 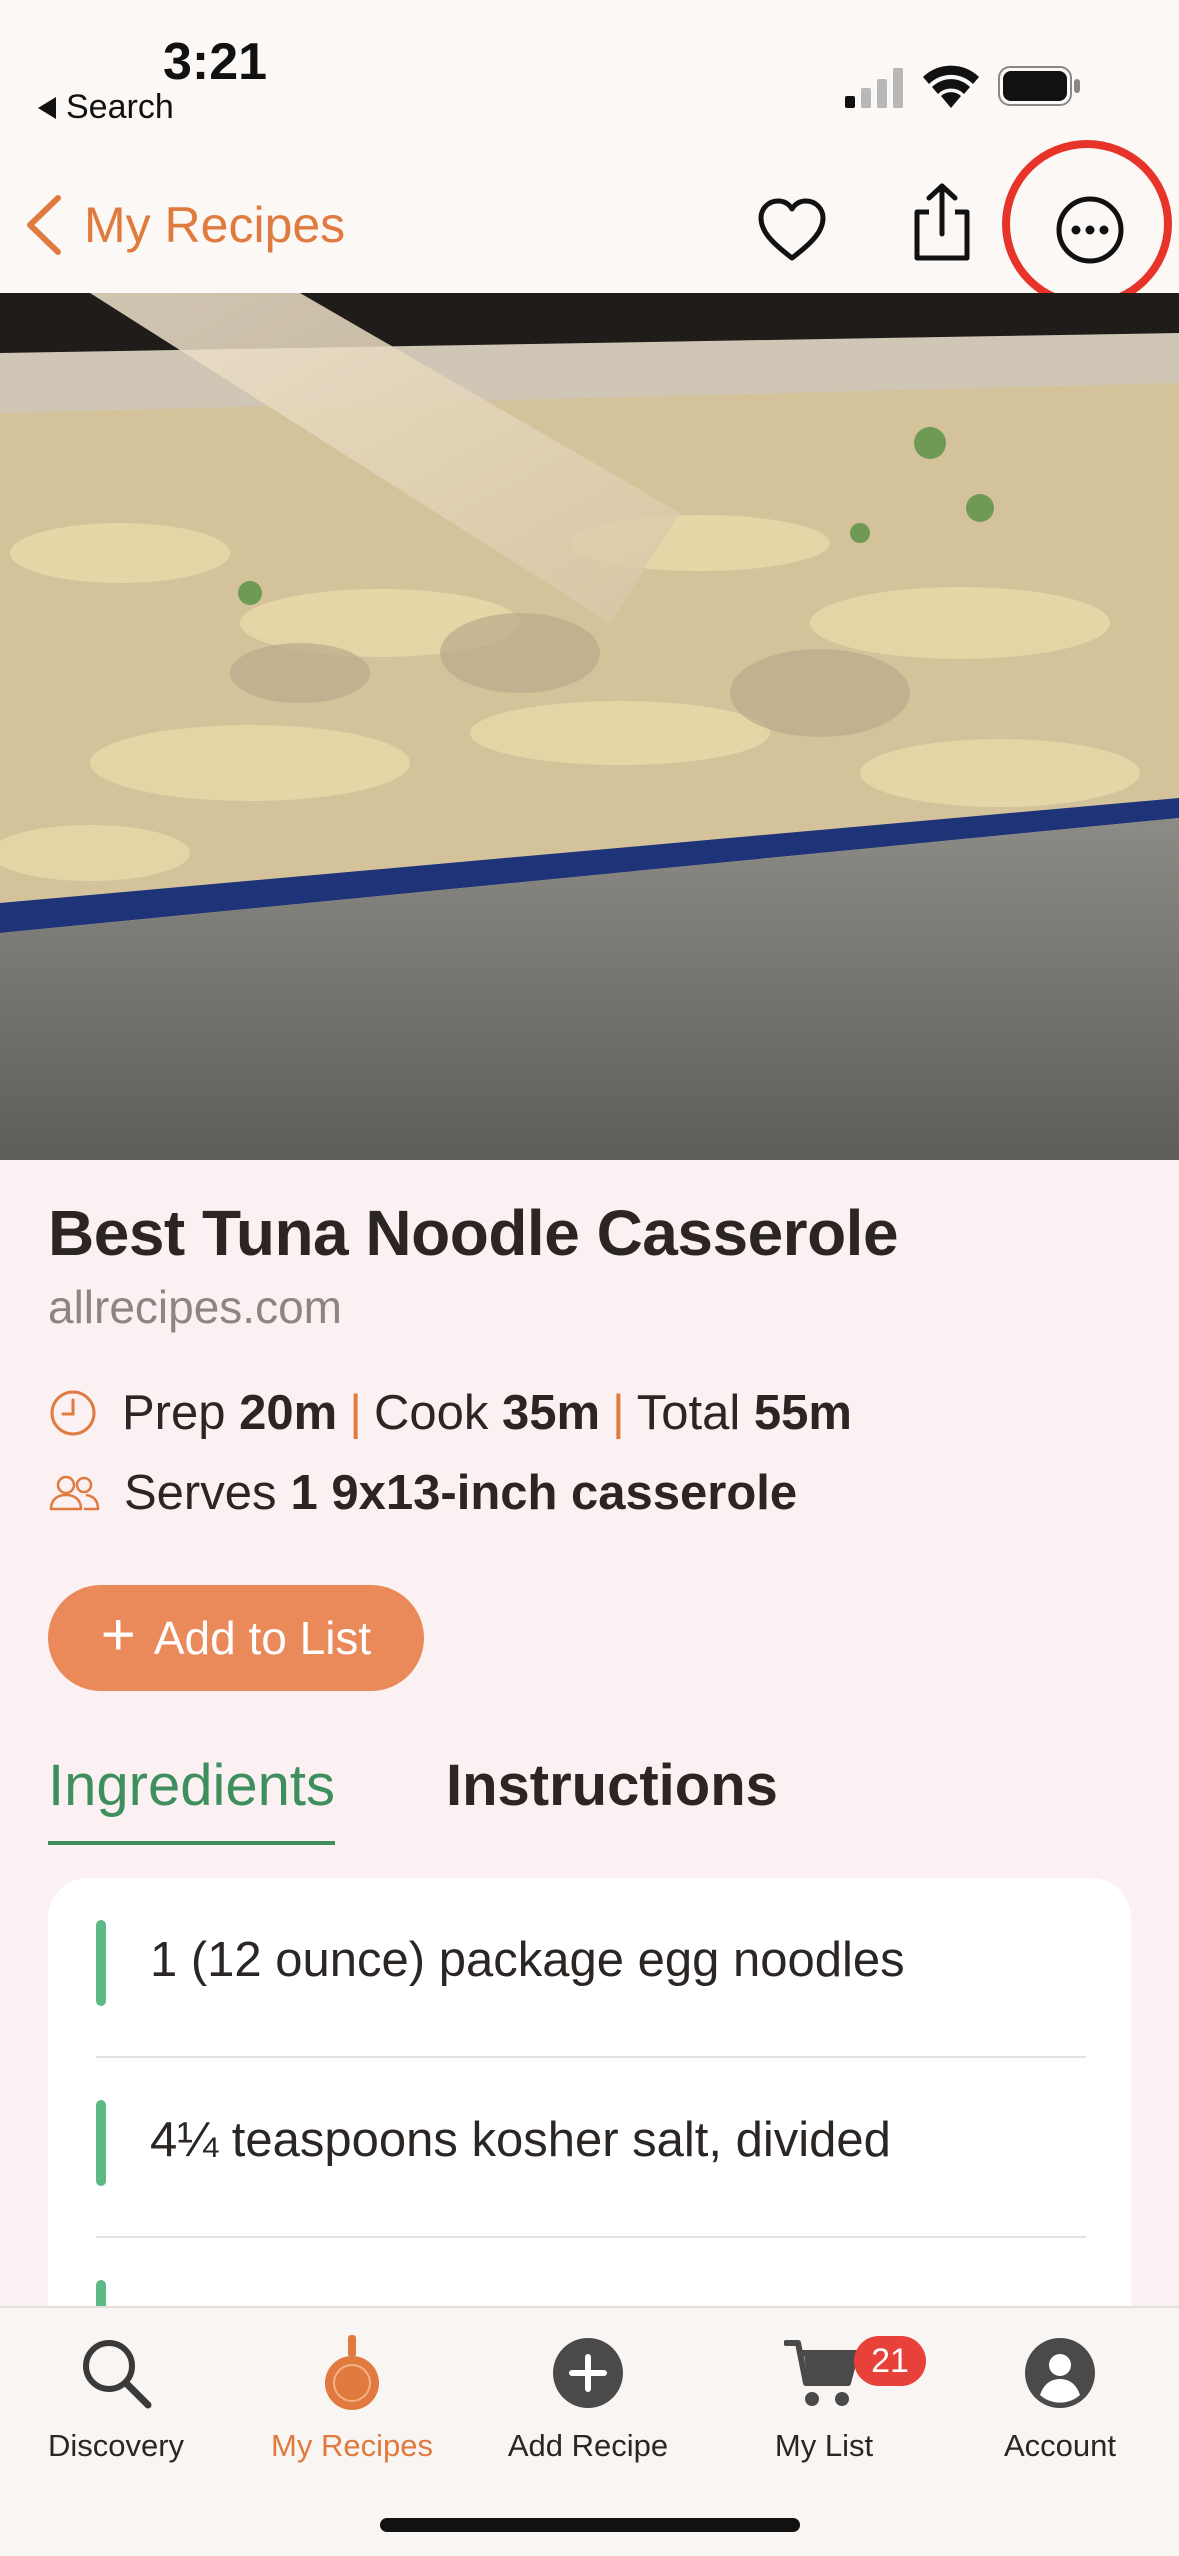 I want to click on tab-my-recipes: My Recipes, so click(x=352, y=2396).